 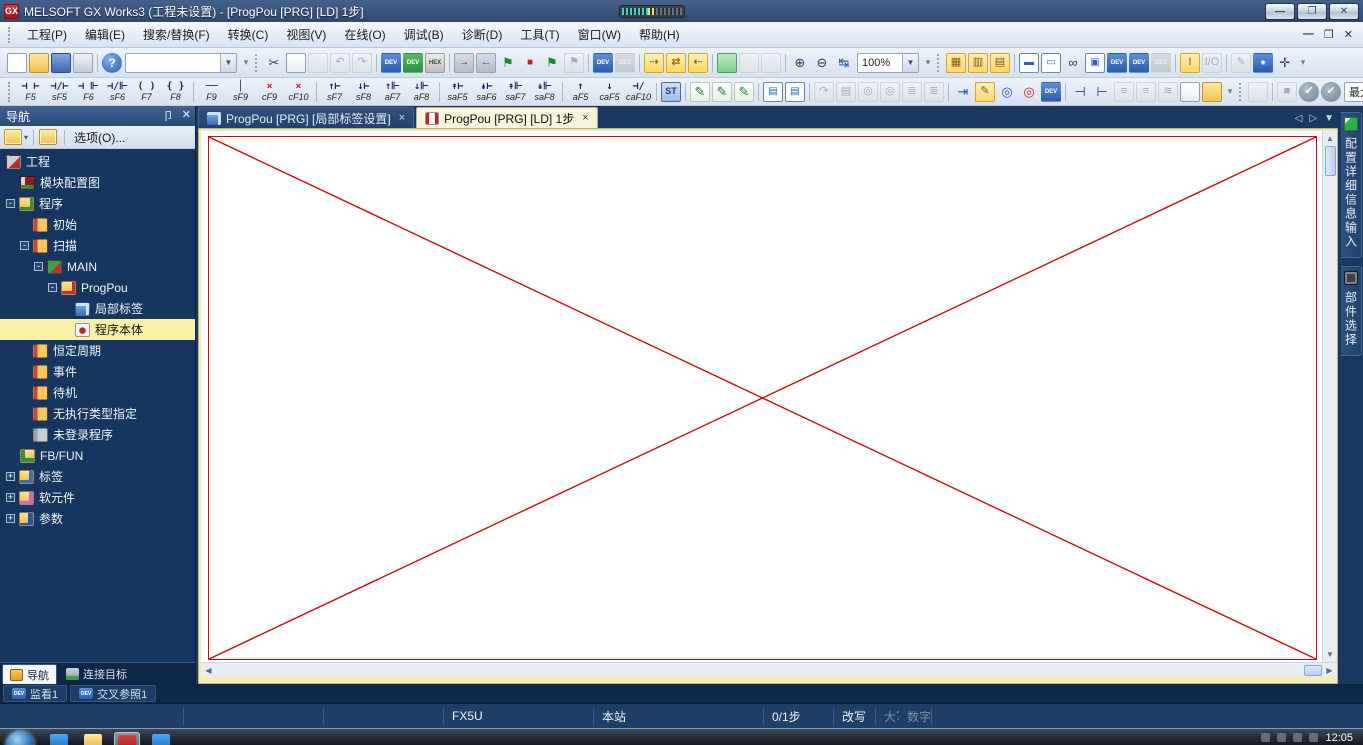 What do you see at coordinates (93, 738) in the screenshot?
I see `taskbar-explorer-icon` at bounding box center [93, 738].